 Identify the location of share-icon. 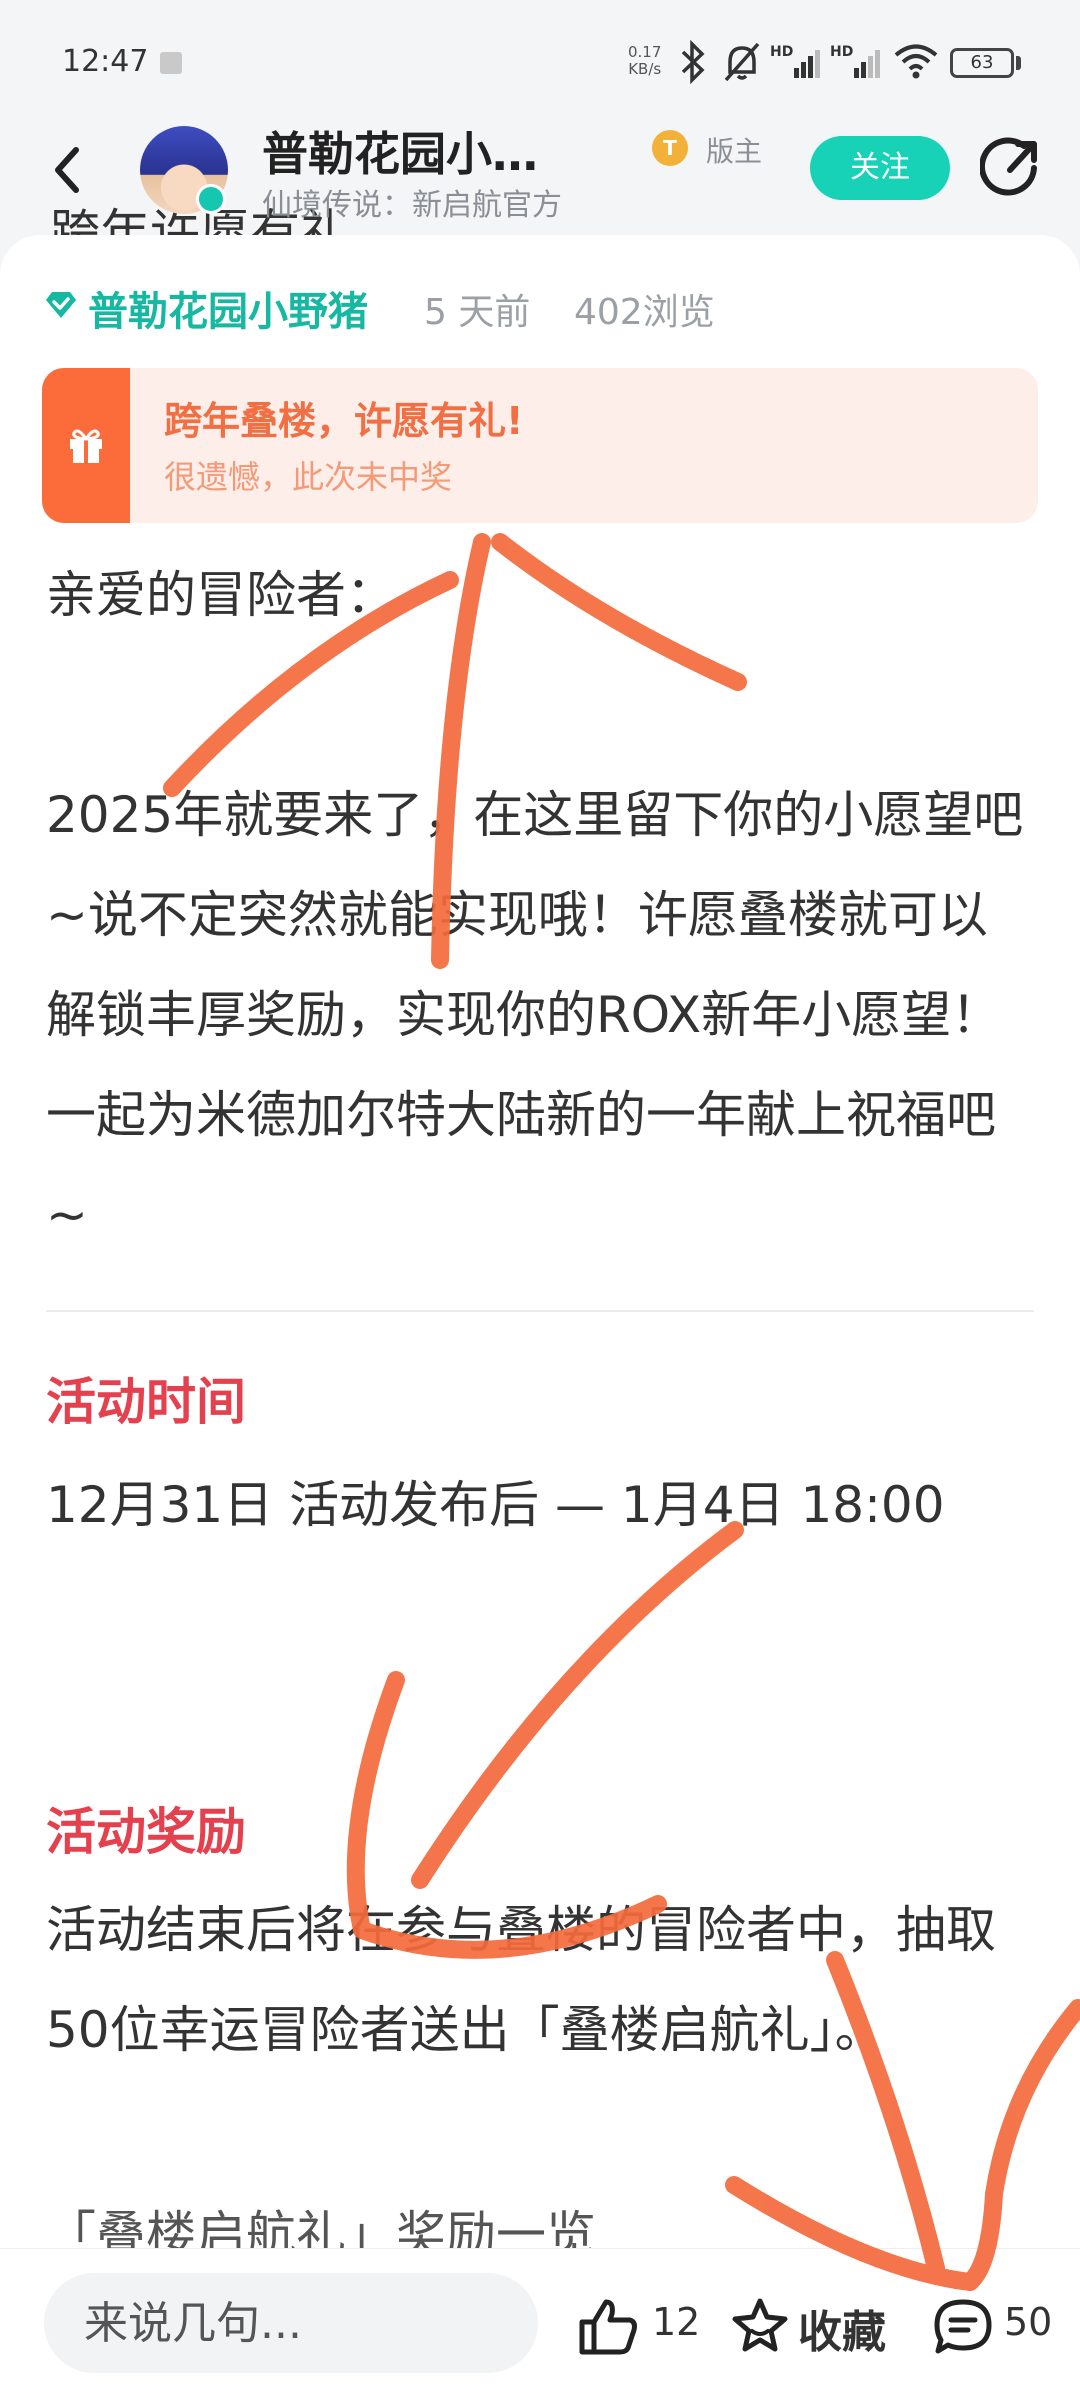
(1010, 168).